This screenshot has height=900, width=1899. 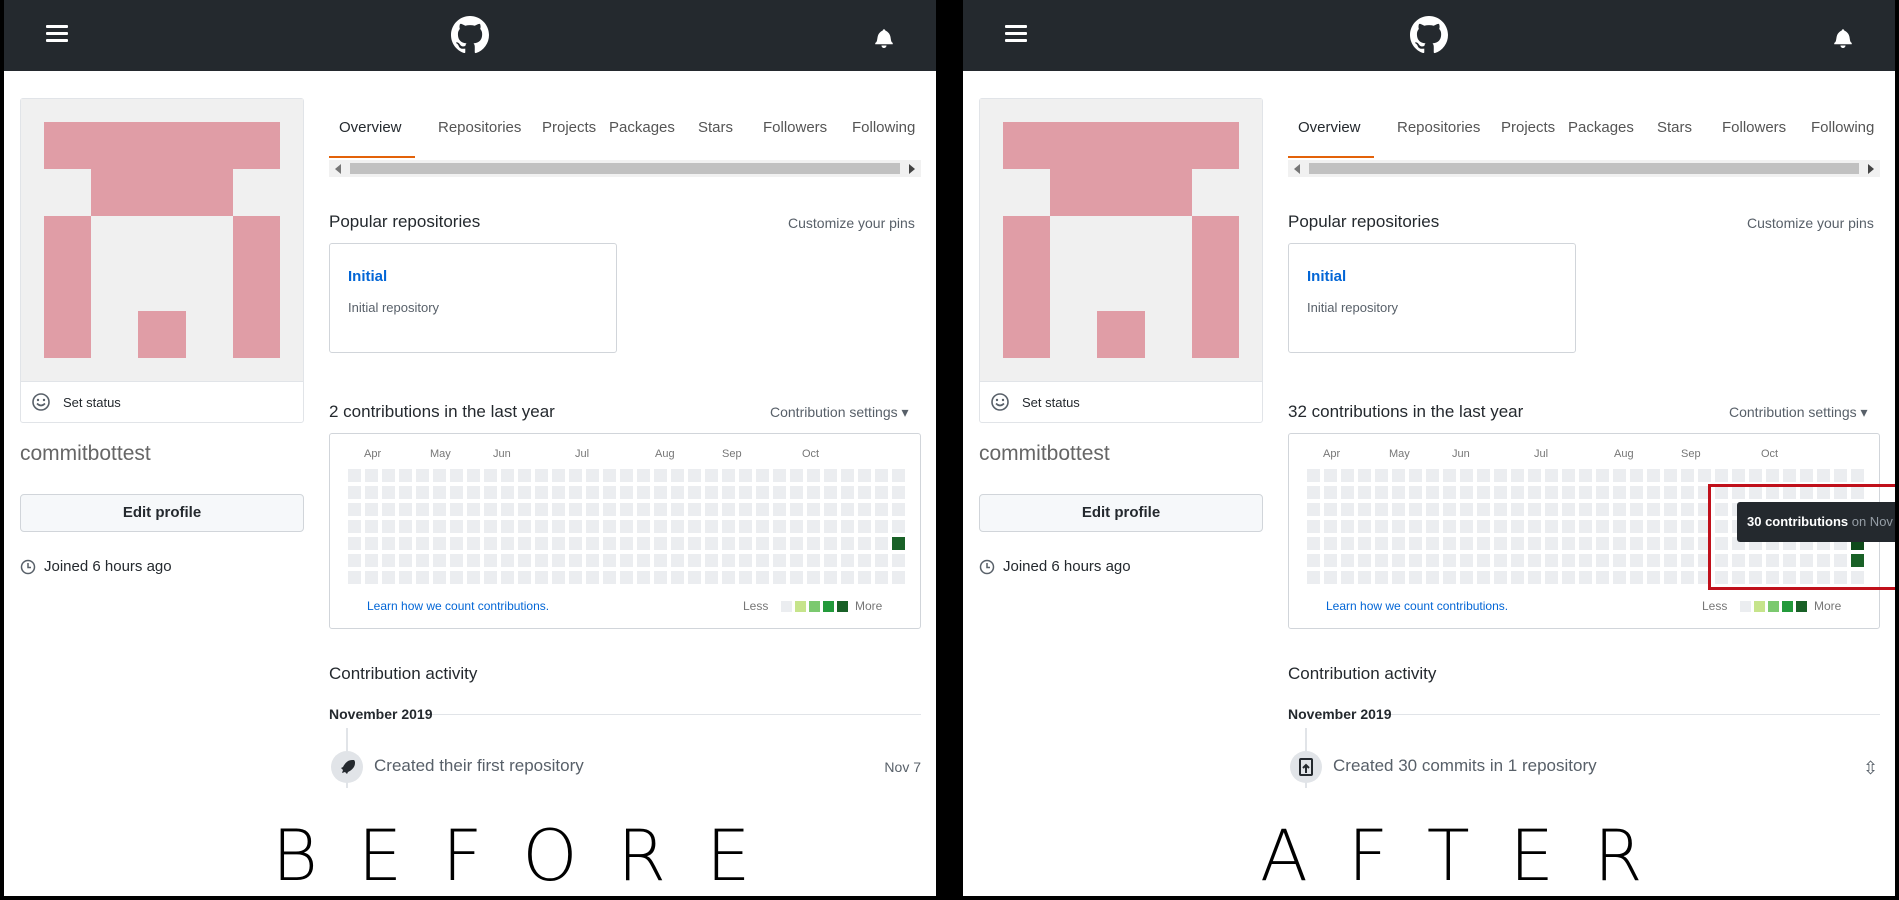 I want to click on tab-projects: Projects, so click(x=1528, y=127).